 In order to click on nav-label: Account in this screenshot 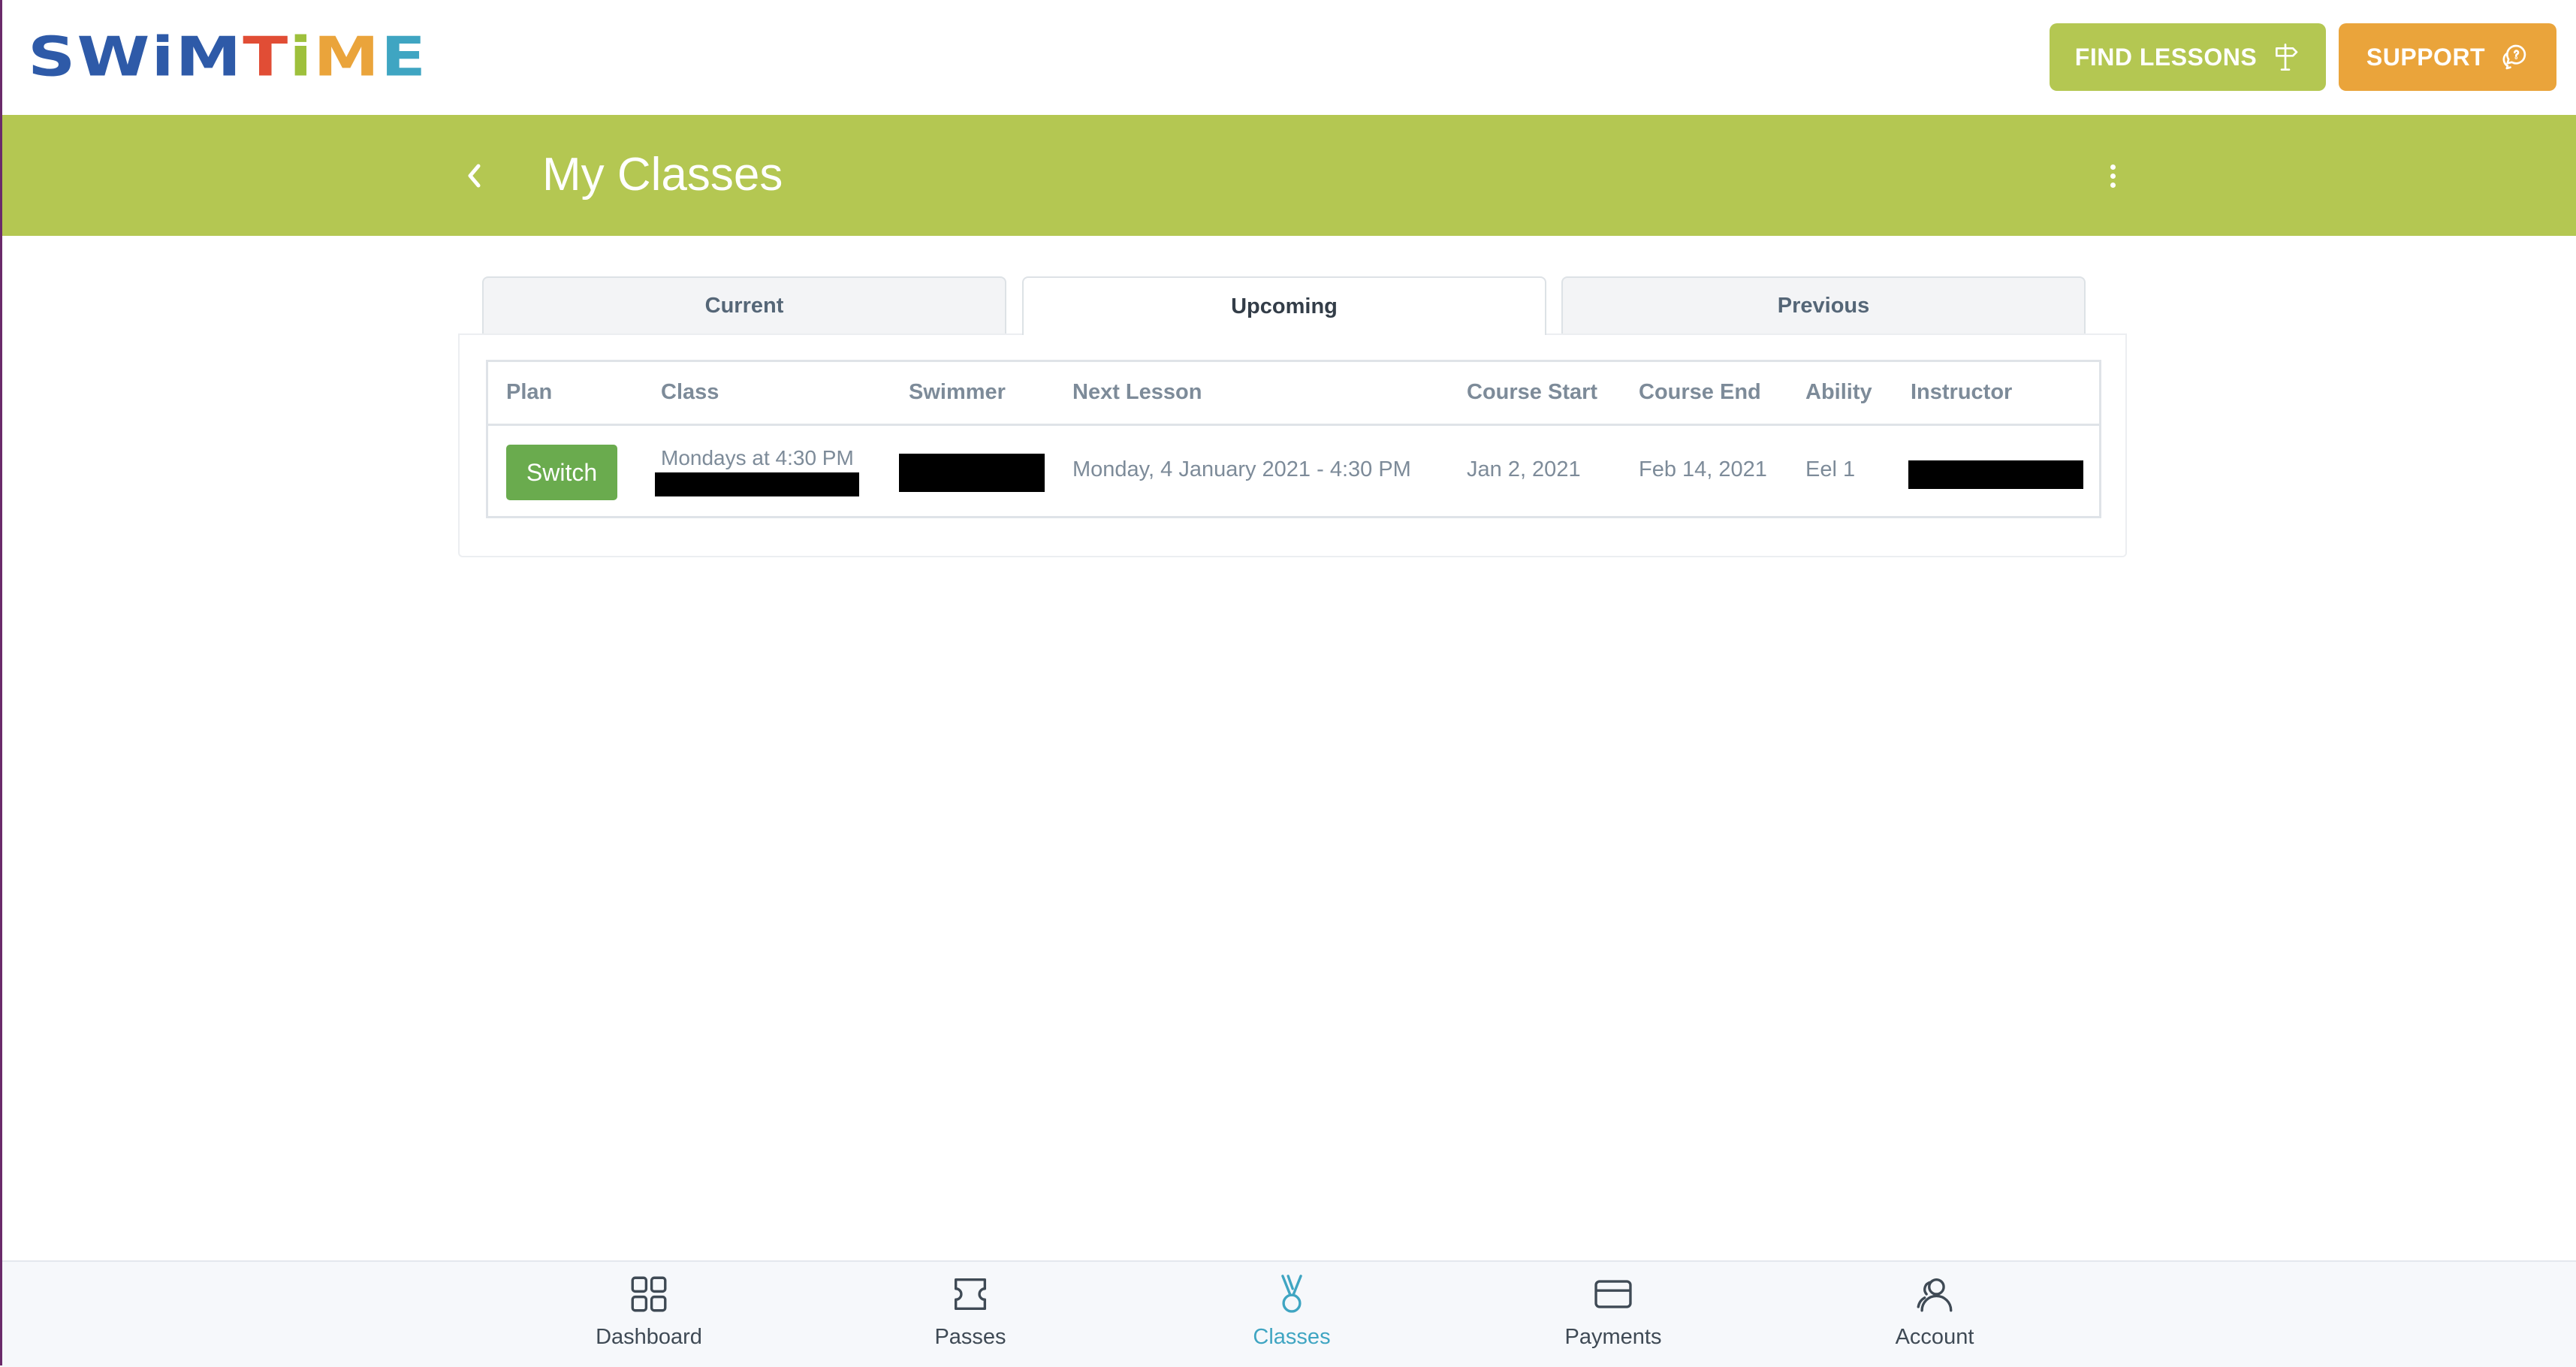, I will do `click(1934, 1337)`.